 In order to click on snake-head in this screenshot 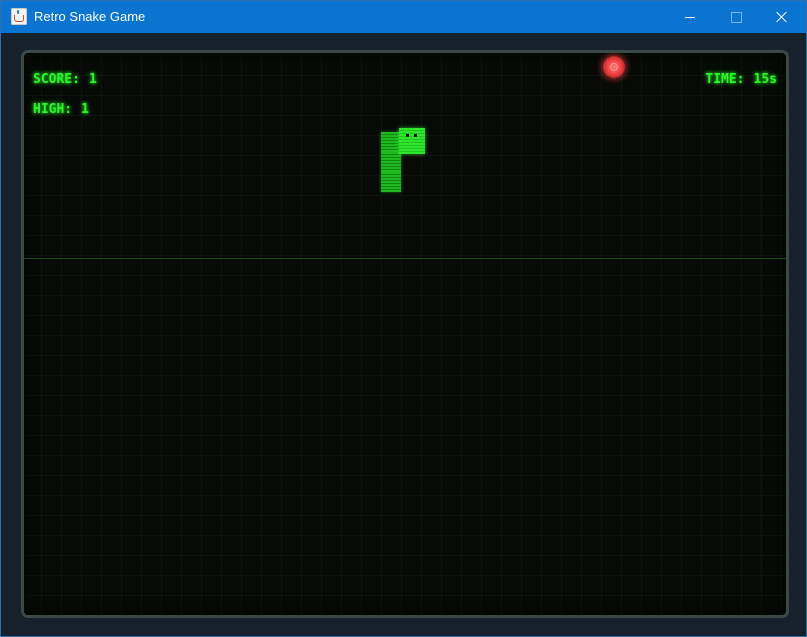, I will do `click(412, 141)`.